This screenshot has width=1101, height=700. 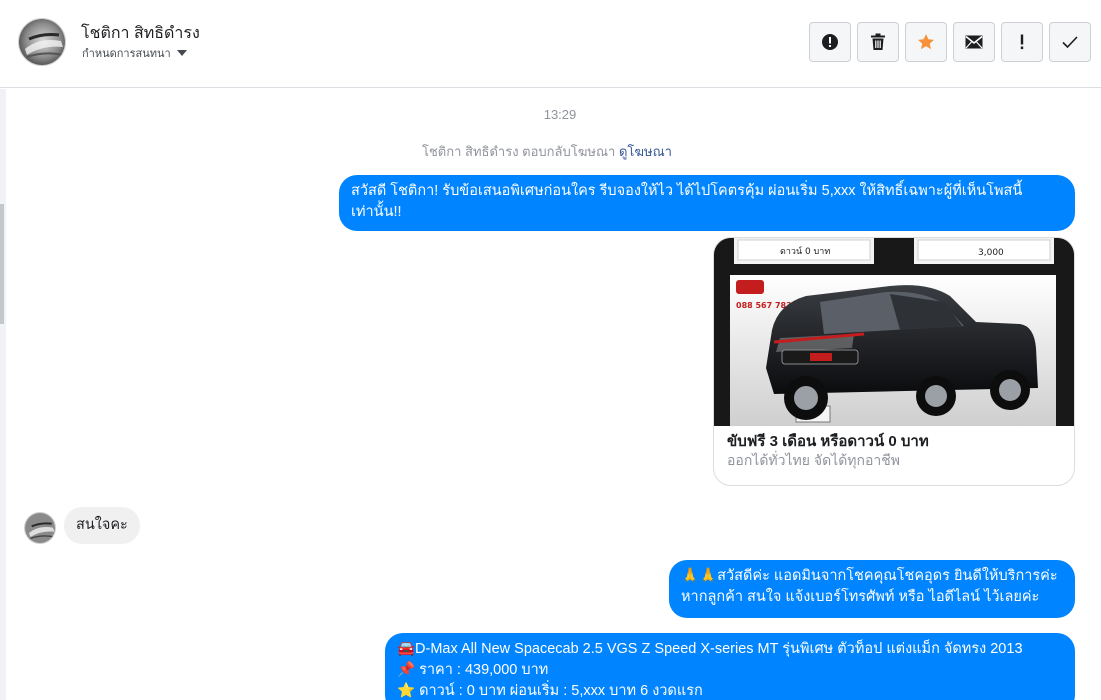 I want to click on message-timestamp: 13:29, so click(x=560, y=114).